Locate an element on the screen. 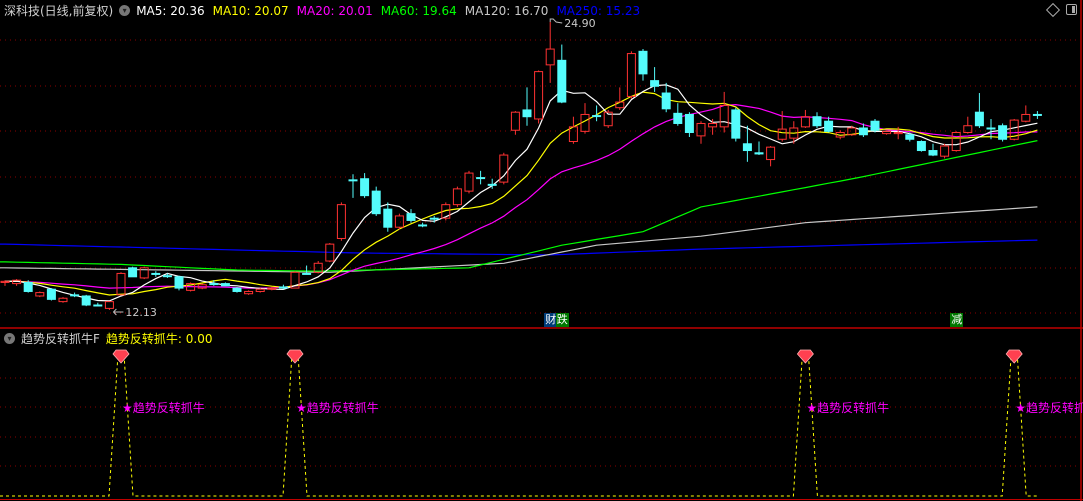 This screenshot has height=501, width=1083. high-flag-icon is located at coordinates (556, 21).